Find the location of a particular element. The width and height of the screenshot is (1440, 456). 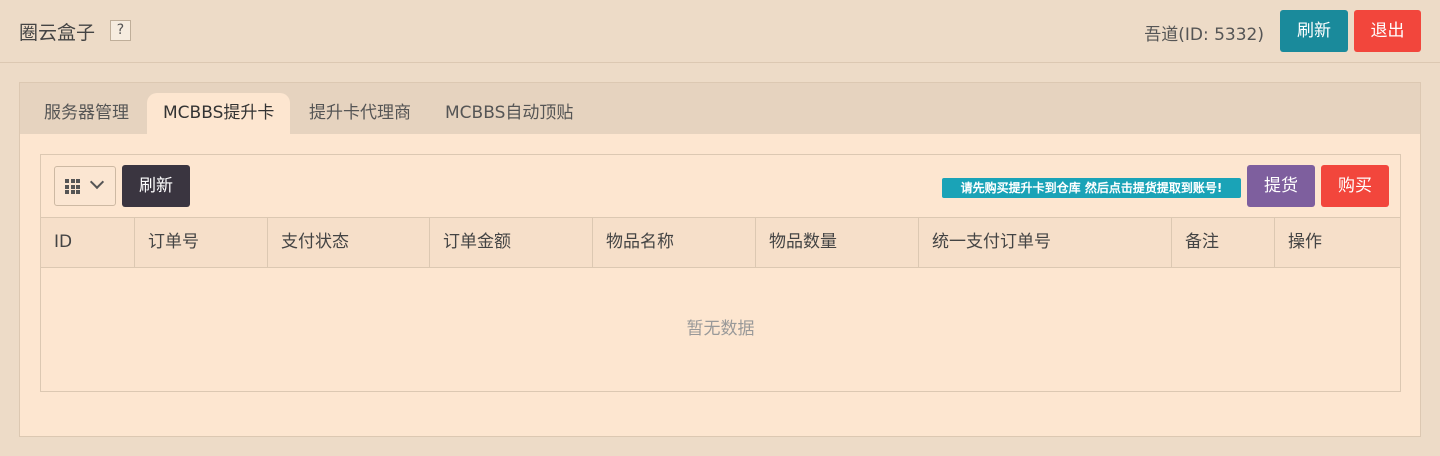

table-refresh-button: 刷新 is located at coordinates (156, 186).